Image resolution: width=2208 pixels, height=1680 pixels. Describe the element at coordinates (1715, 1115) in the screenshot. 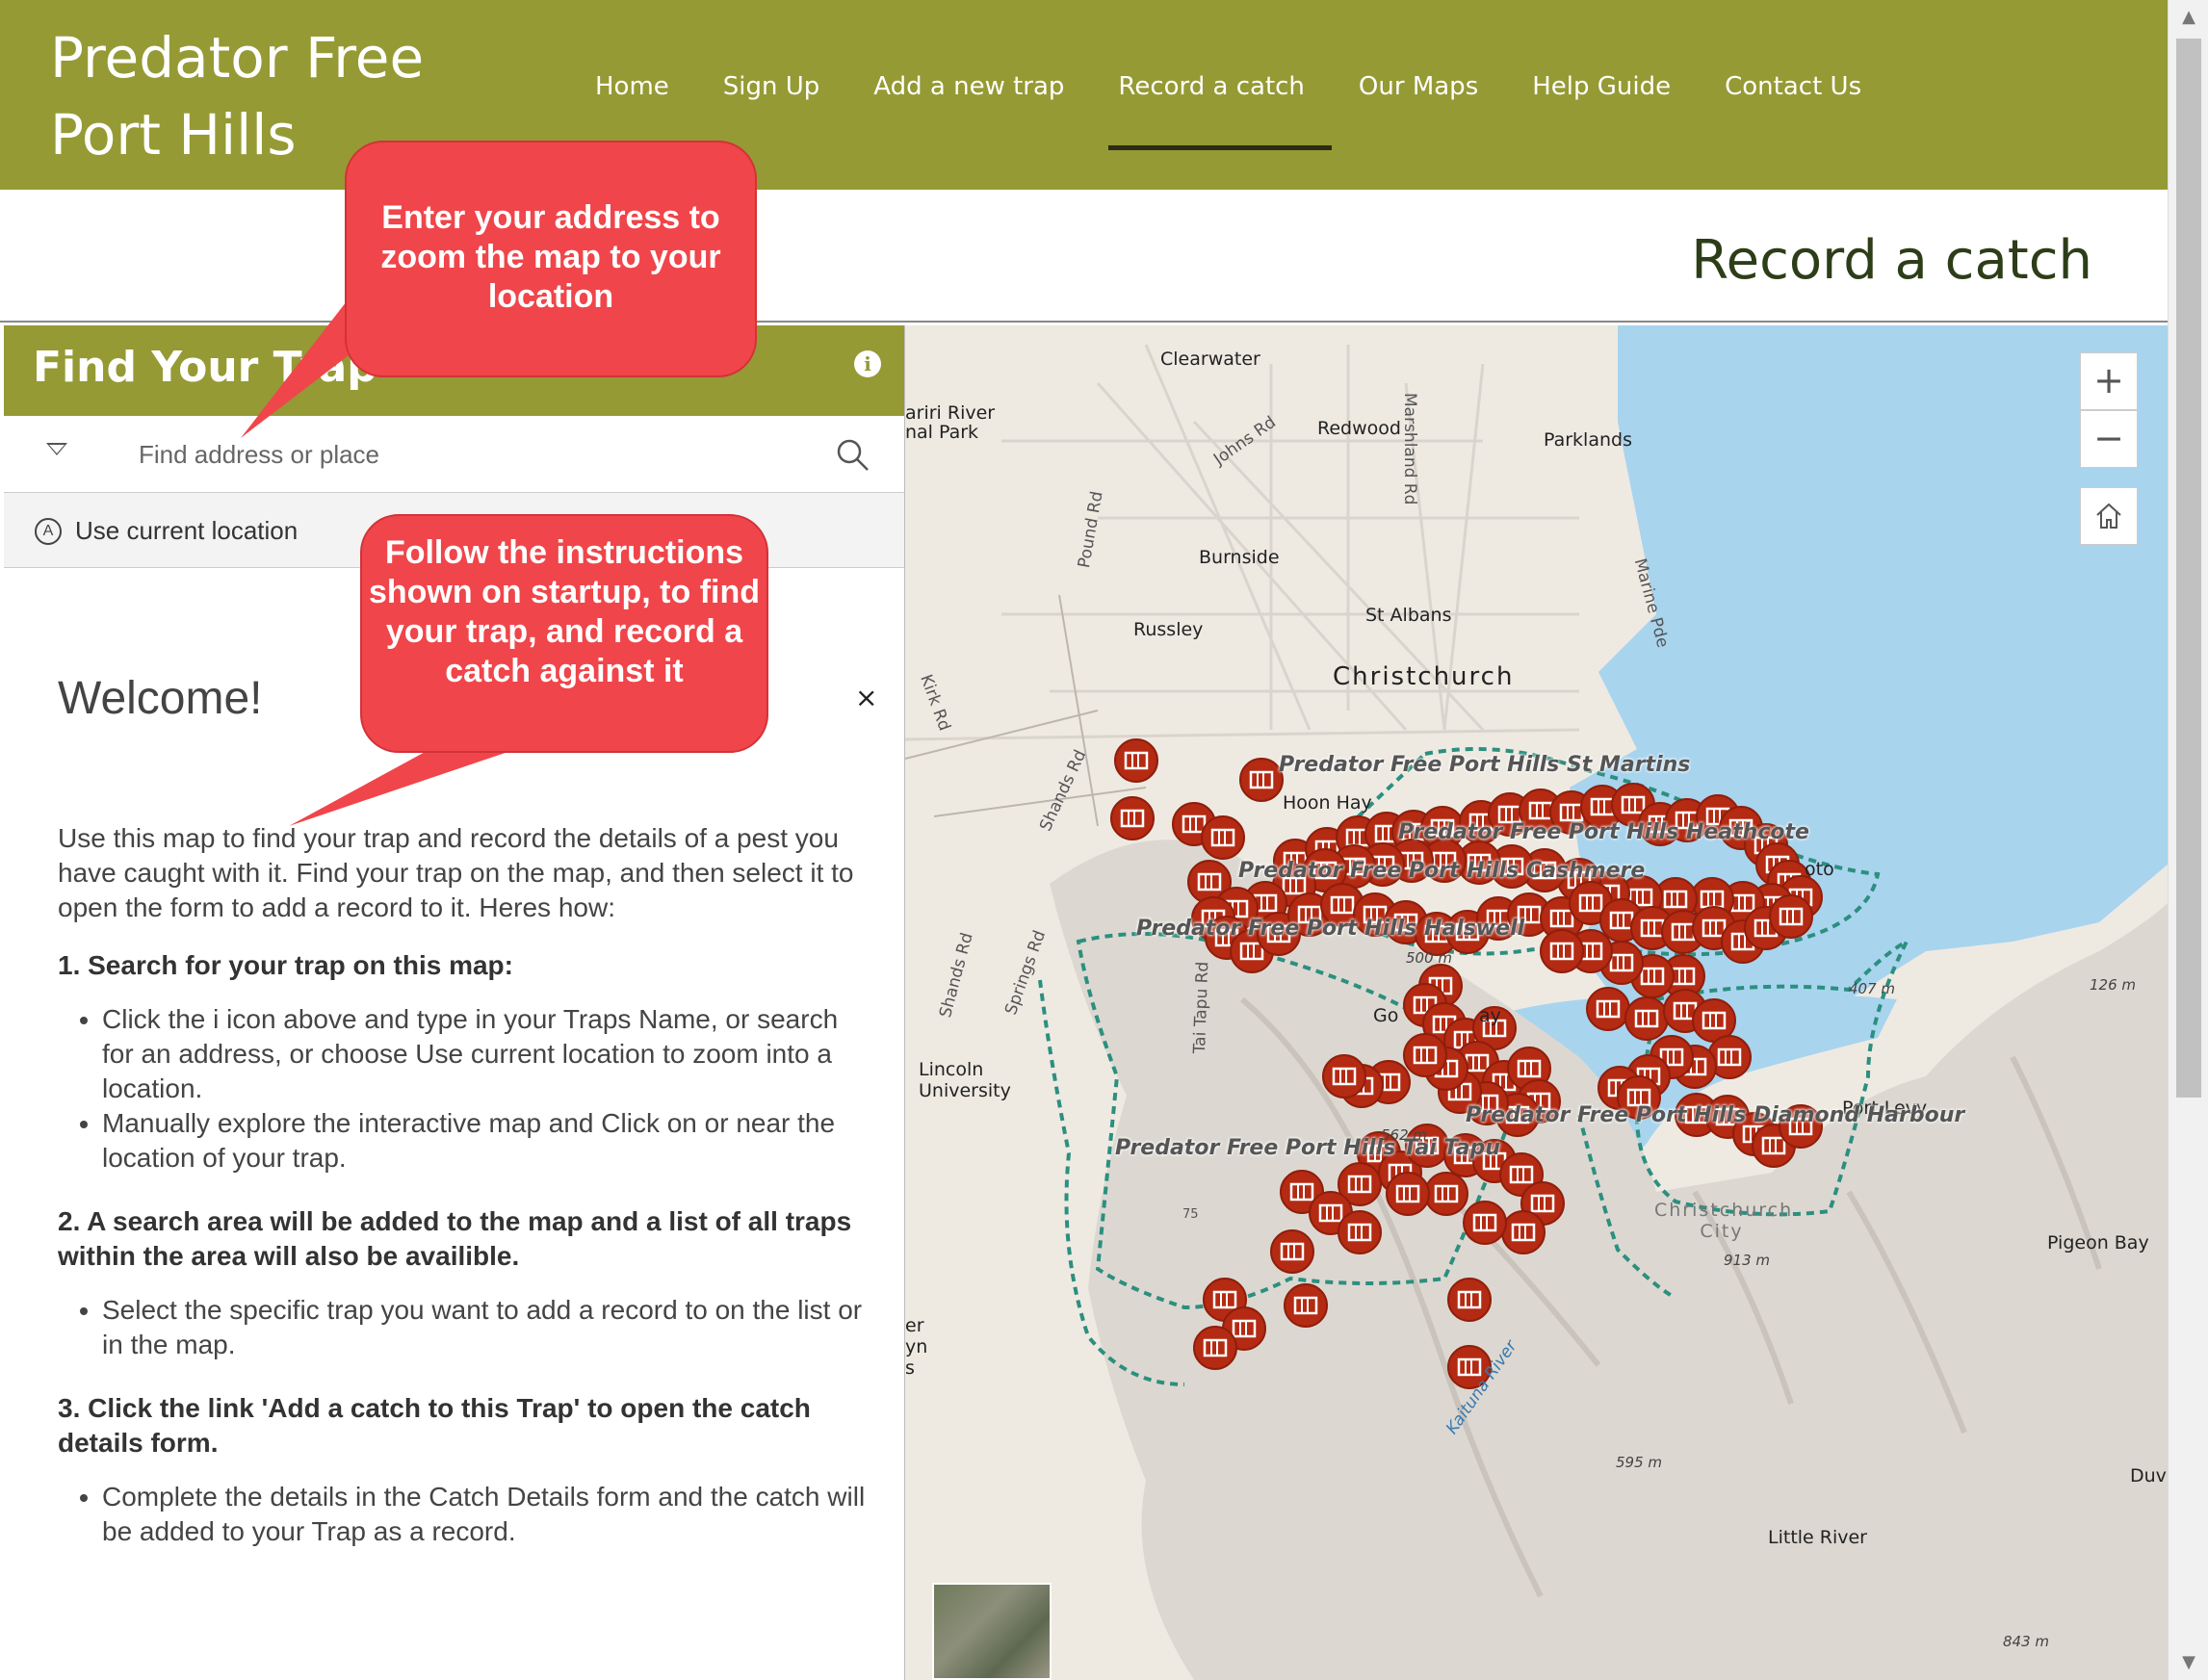

I see `map-area-label: Predator Free Port Hills Diamond Harbour` at that location.